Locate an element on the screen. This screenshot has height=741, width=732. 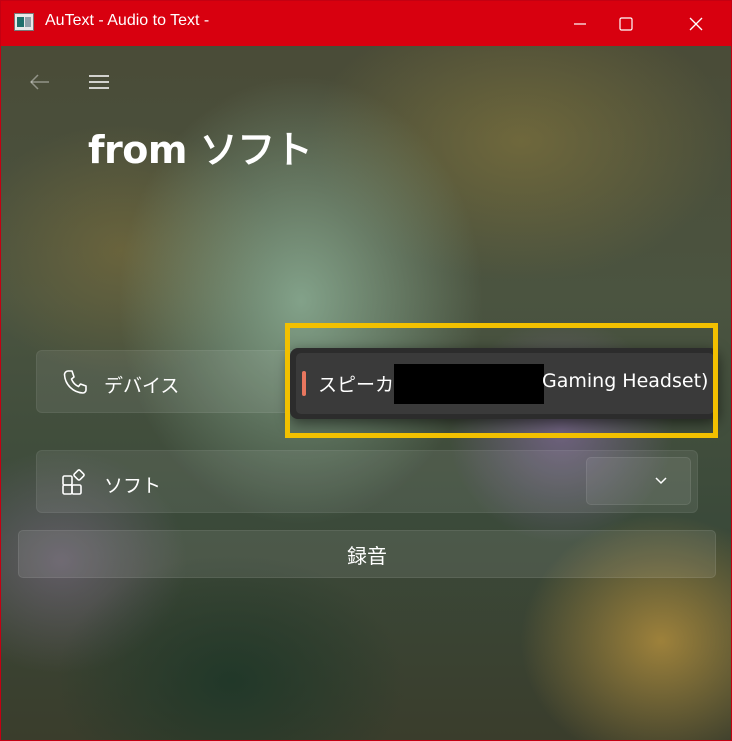
record-button: 録音 is located at coordinates (367, 554).